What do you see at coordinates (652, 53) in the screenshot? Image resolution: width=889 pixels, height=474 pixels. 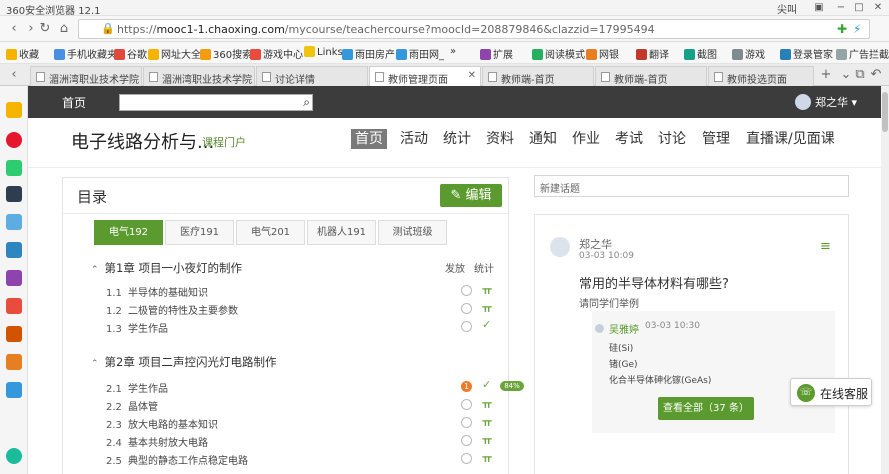 I see `bookmark-item: 翻译` at bounding box center [652, 53].